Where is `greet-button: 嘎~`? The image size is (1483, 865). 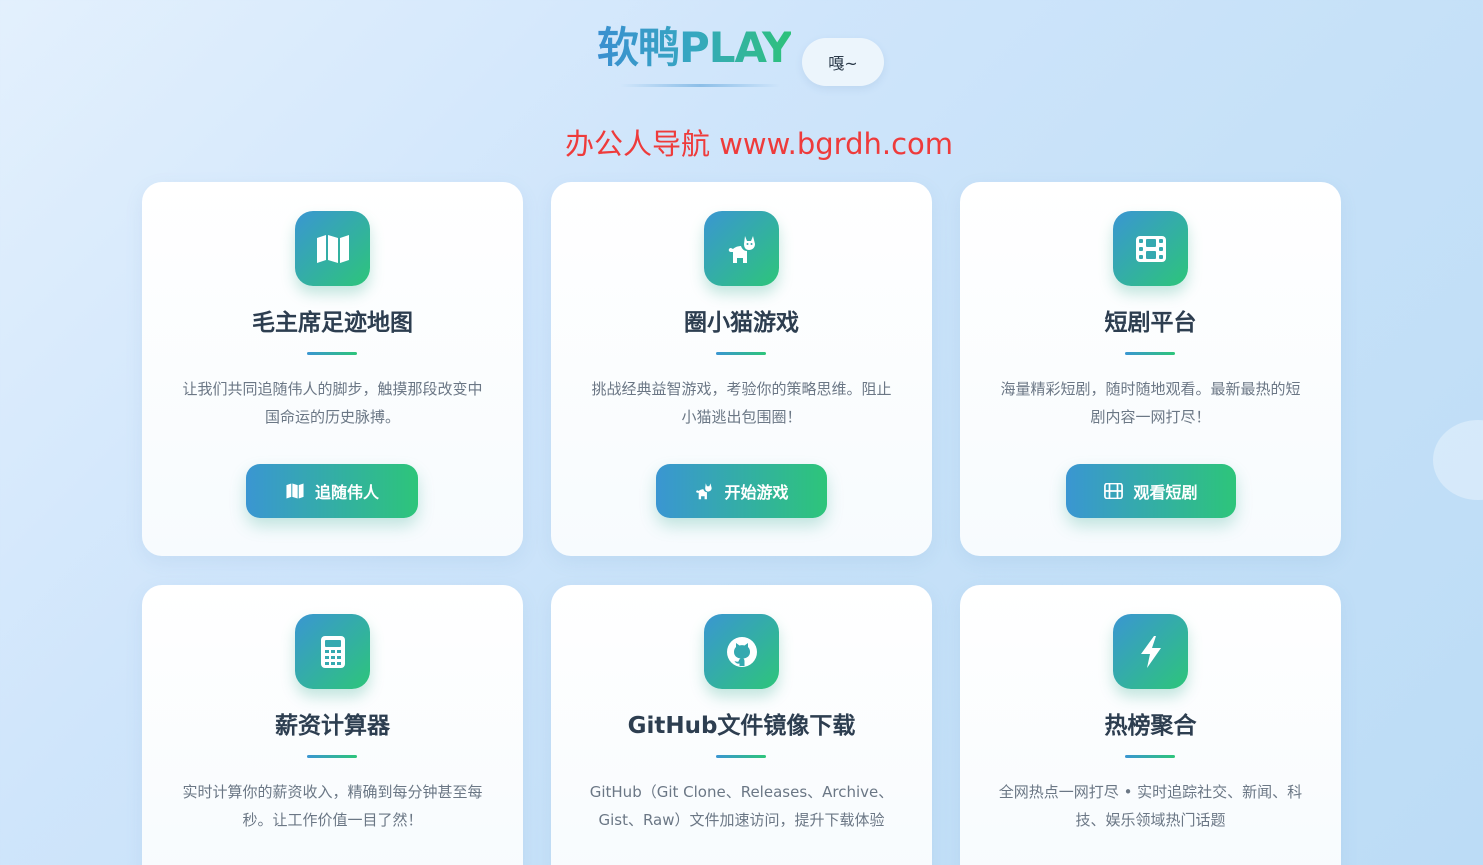
greet-button: 嘎~ is located at coordinates (843, 62).